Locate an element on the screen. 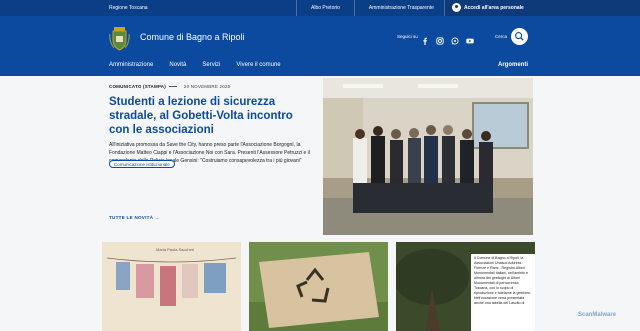 The image size is (640, 331). search-label: Cerca is located at coordinates (501, 36).